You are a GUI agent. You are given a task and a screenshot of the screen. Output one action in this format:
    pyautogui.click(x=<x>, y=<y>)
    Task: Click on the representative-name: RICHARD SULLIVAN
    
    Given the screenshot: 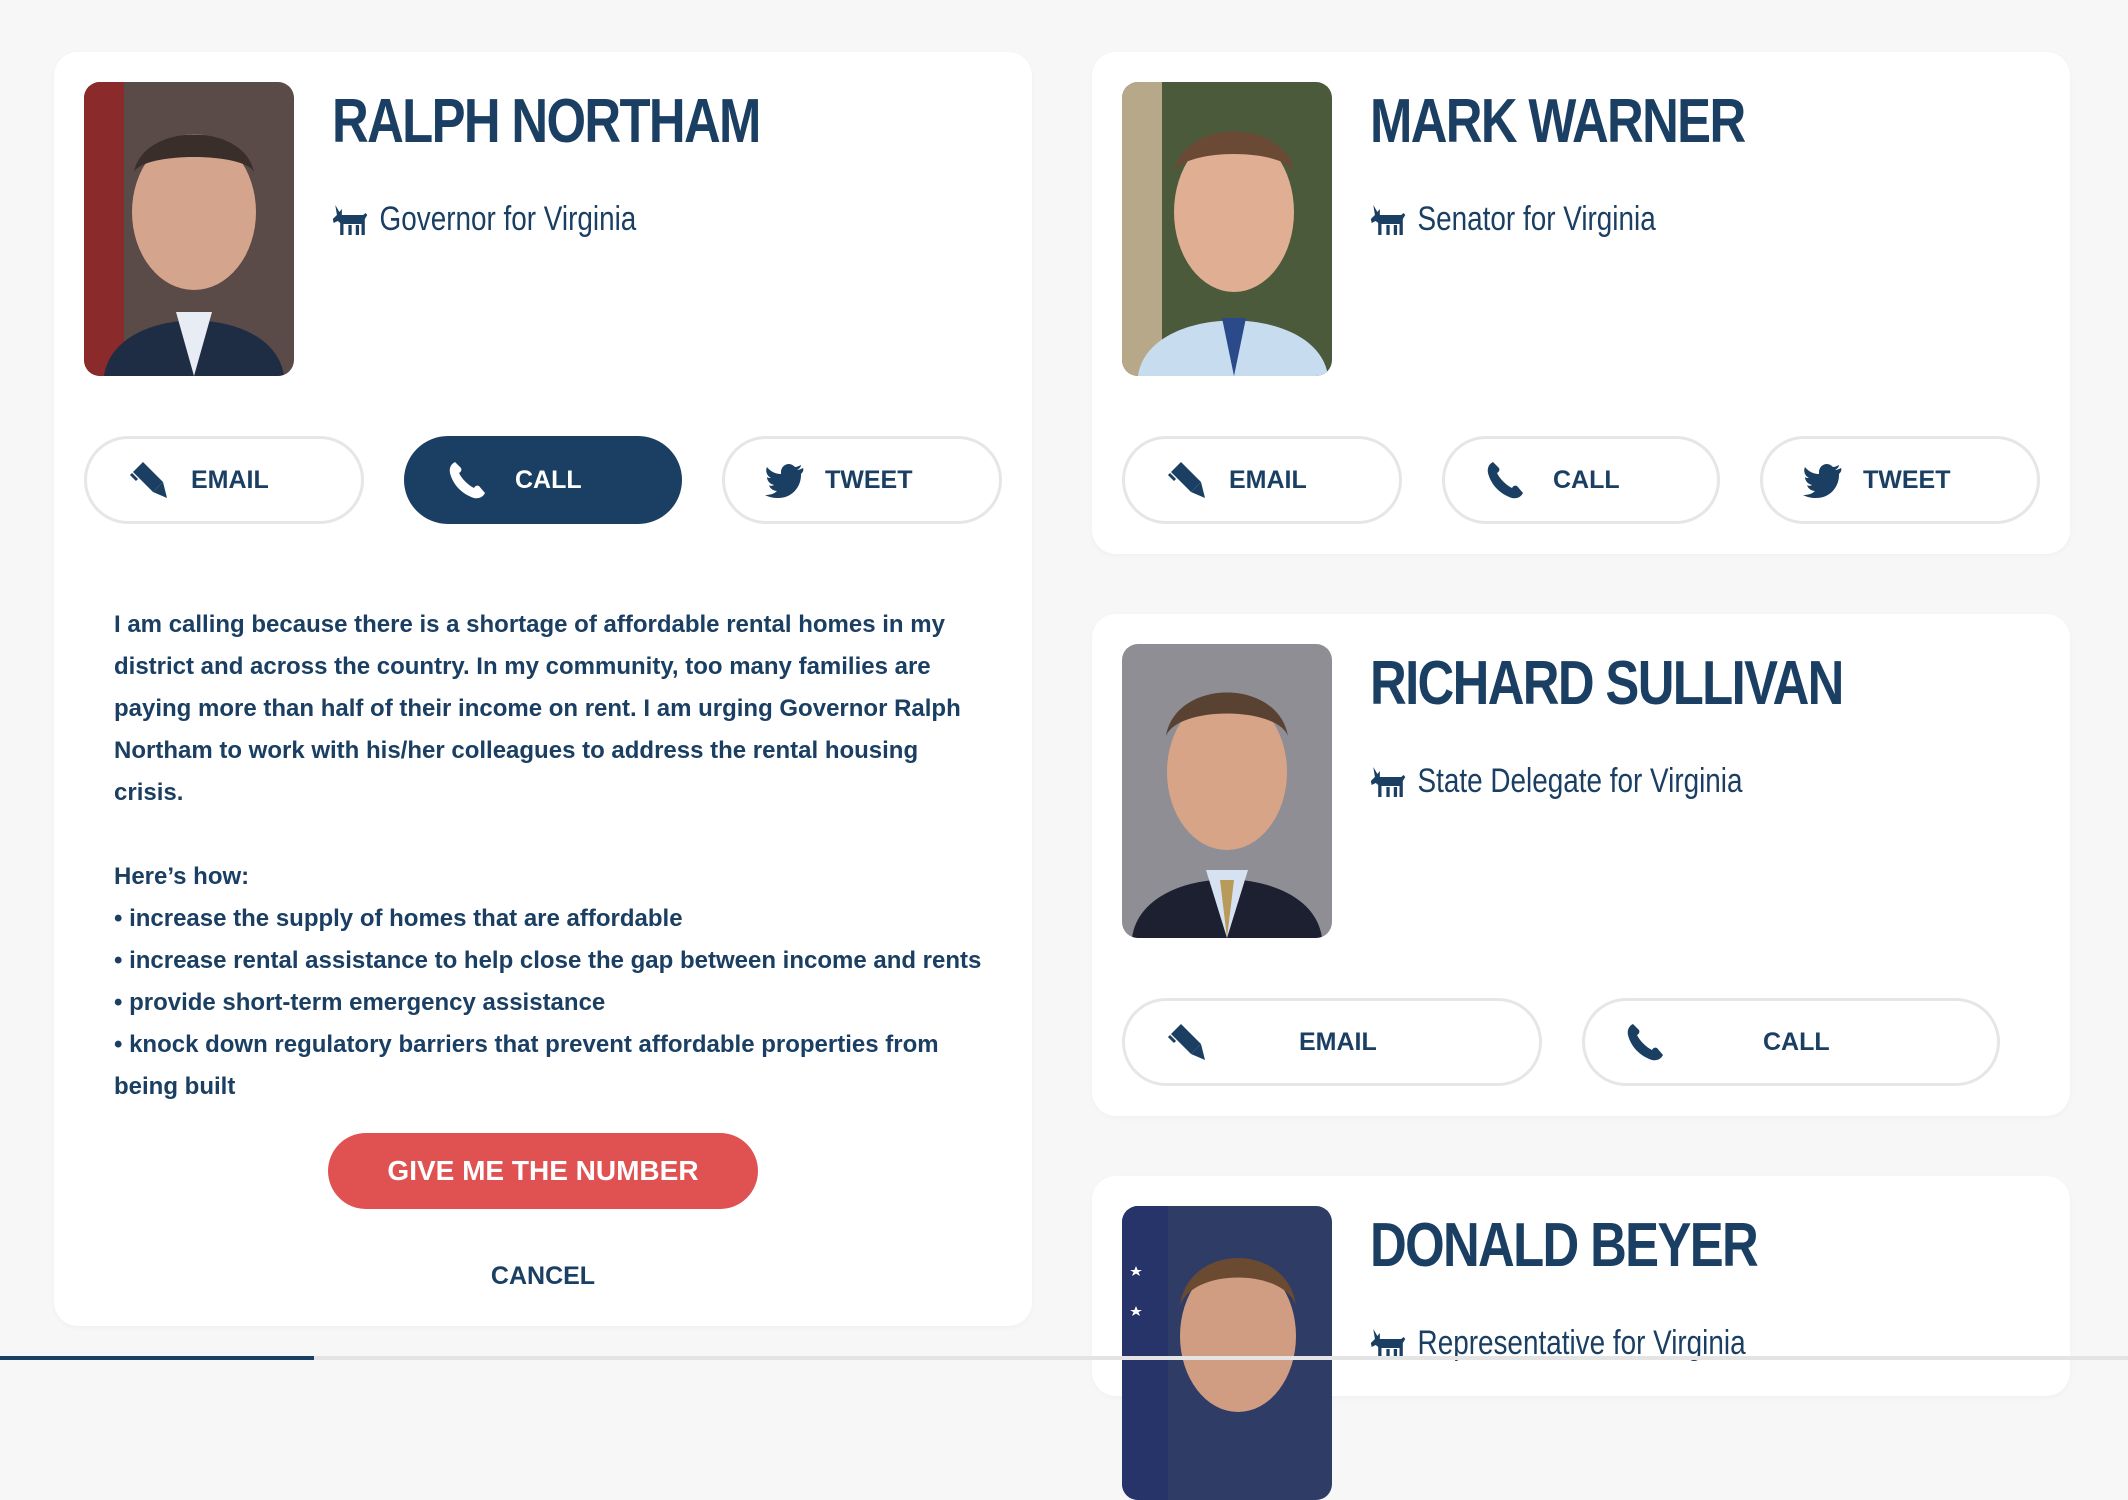 What is the action you would take?
    pyautogui.click(x=1607, y=683)
    